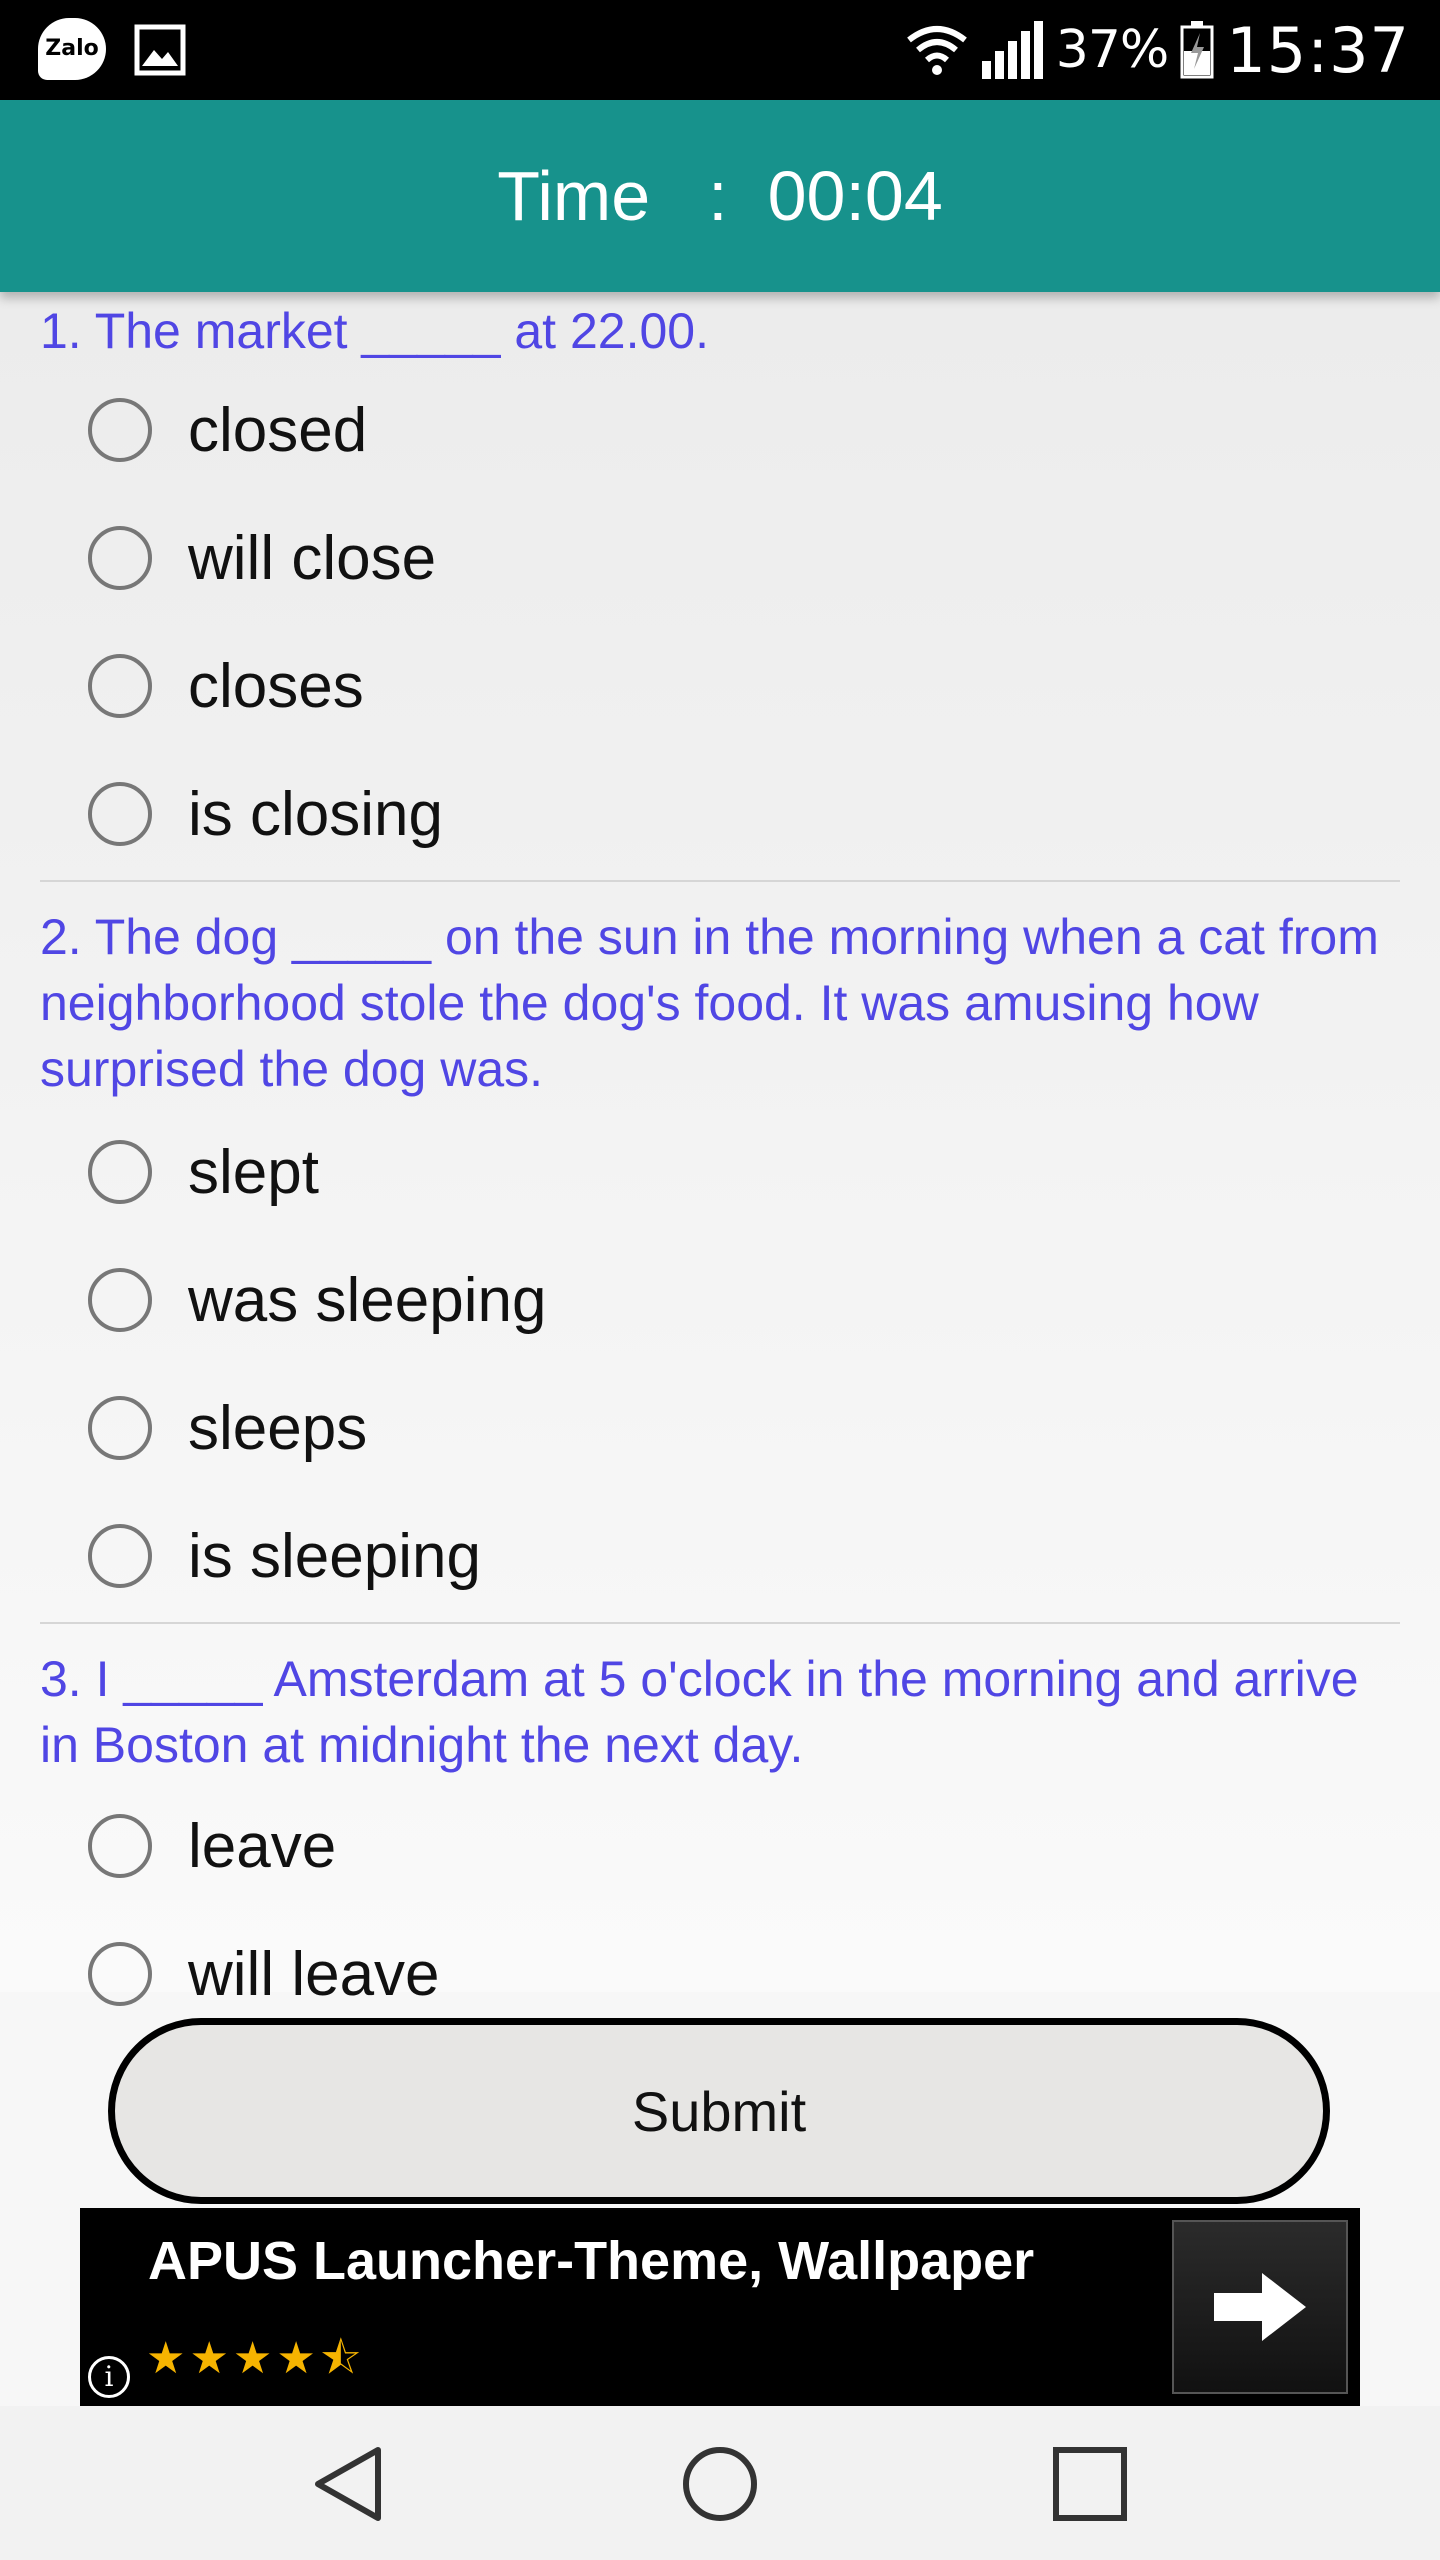  I want to click on option-q1-closes: closes, so click(720, 686).